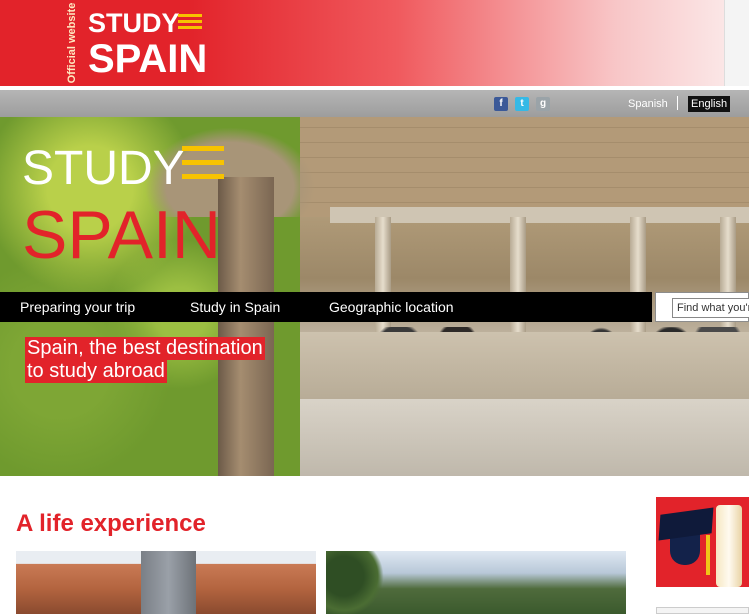  I want to click on diploma-scroll, so click(729, 546).